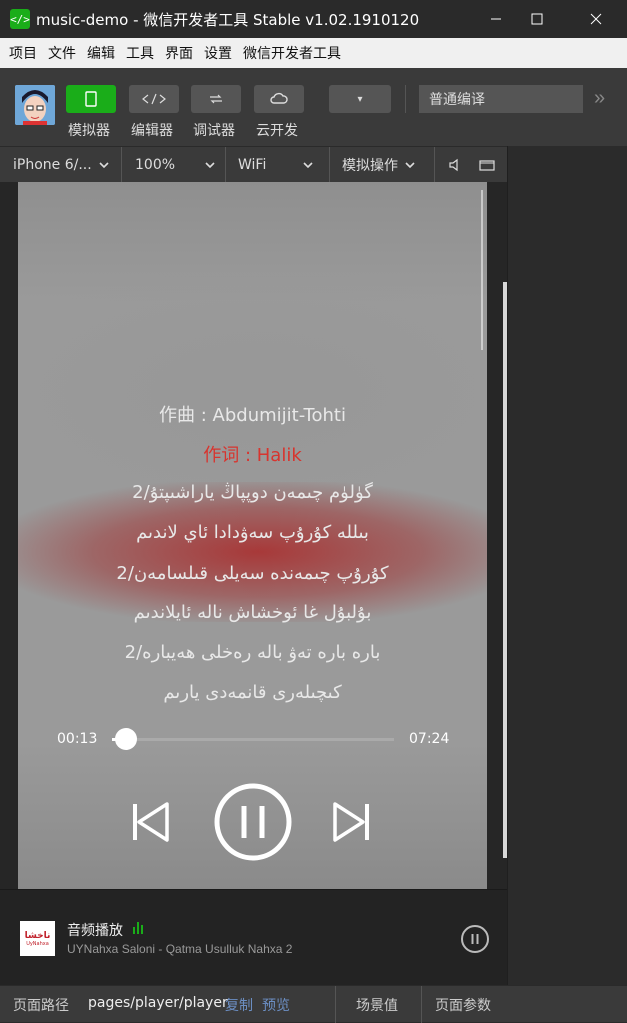 The width and height of the screenshot is (627, 1023). I want to click on close-icon, so click(596, 19).